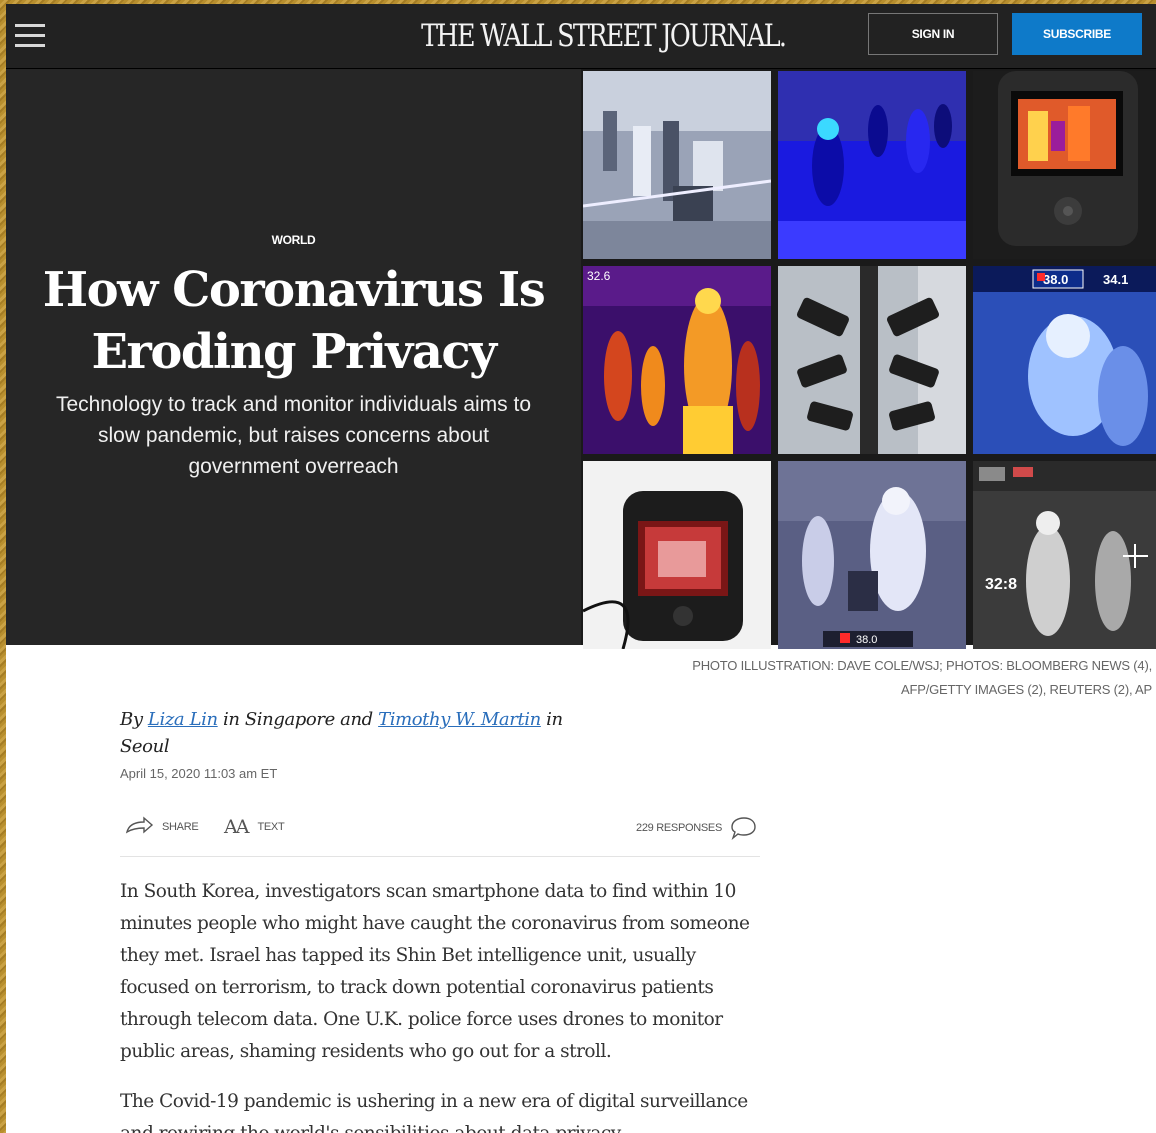 The width and height of the screenshot is (1156, 1133). Describe the element at coordinates (139, 825) in the screenshot. I see `share-arrow-icon` at that location.